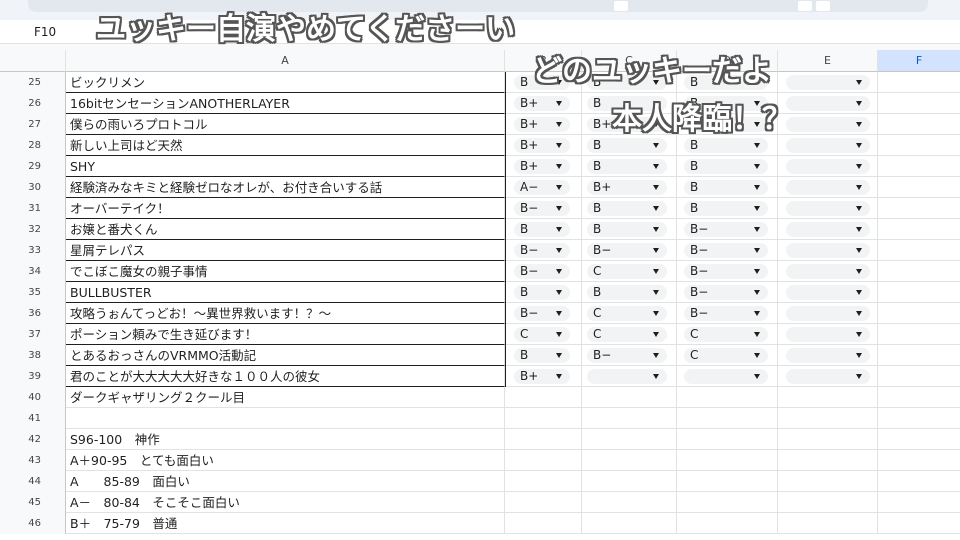  I want to click on row-number: 37, so click(33, 334).